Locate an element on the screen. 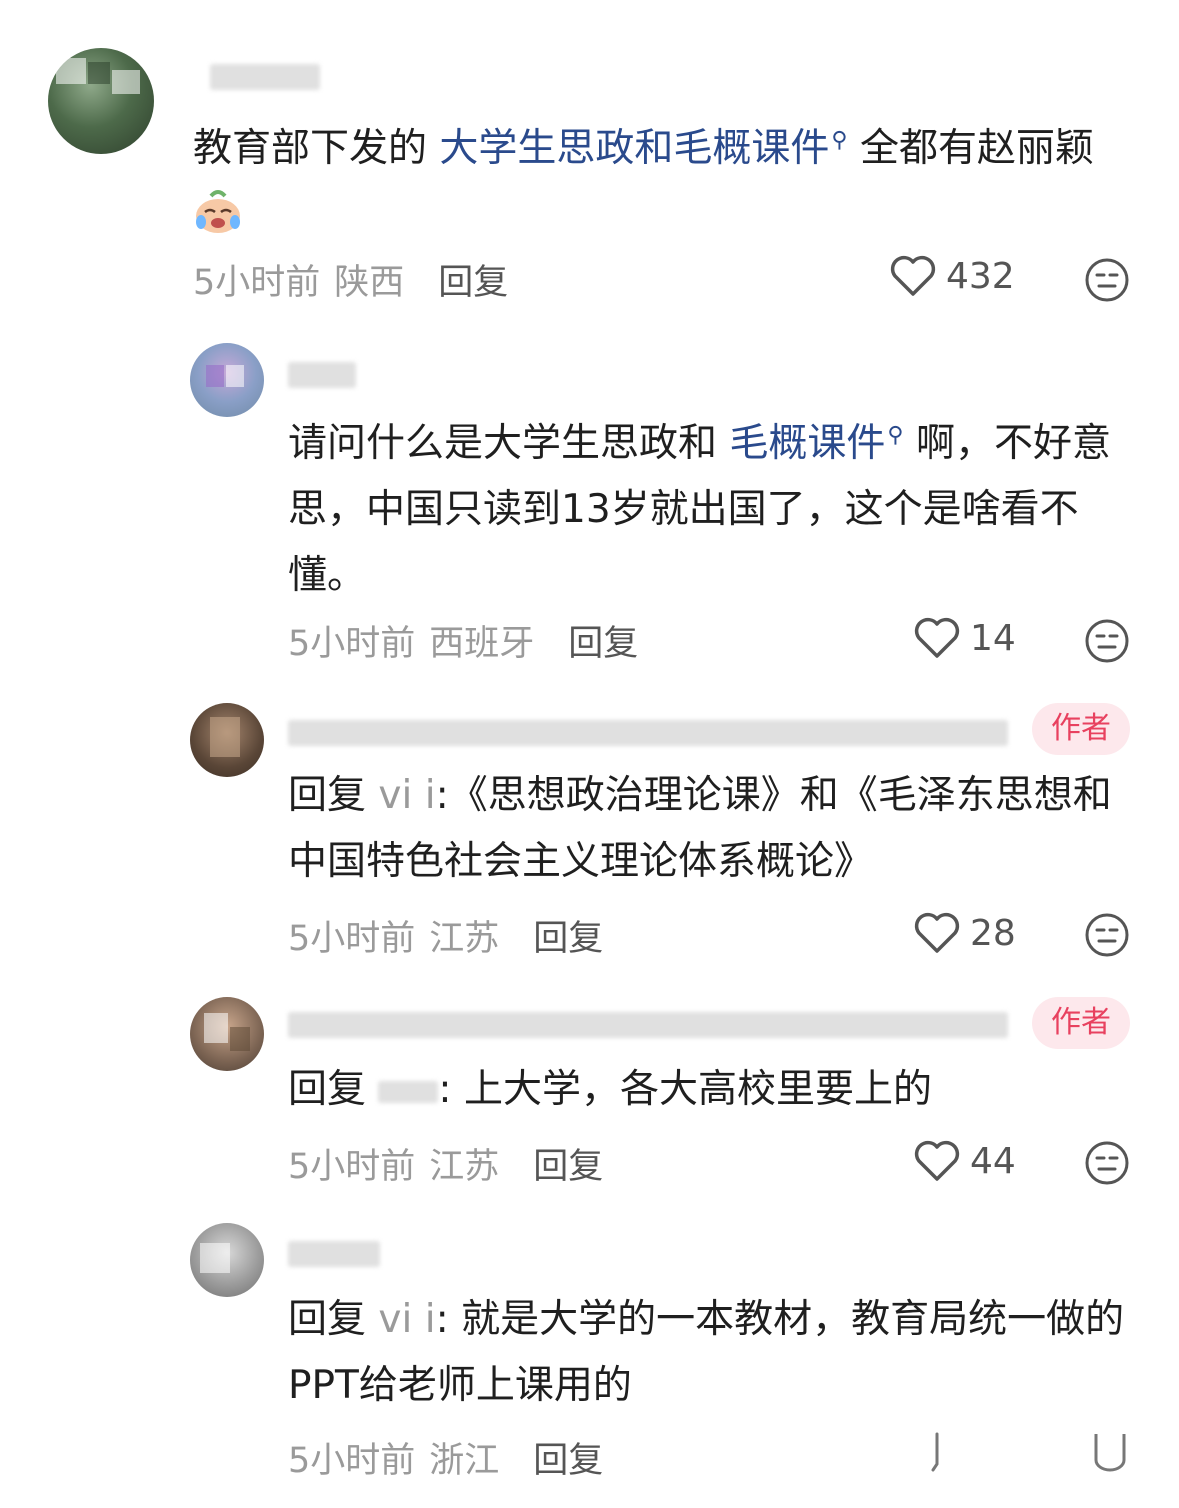 The height and width of the screenshot is (1508, 1179). search-link: 大学生思政和毛概课件⚲ is located at coordinates (643, 148).